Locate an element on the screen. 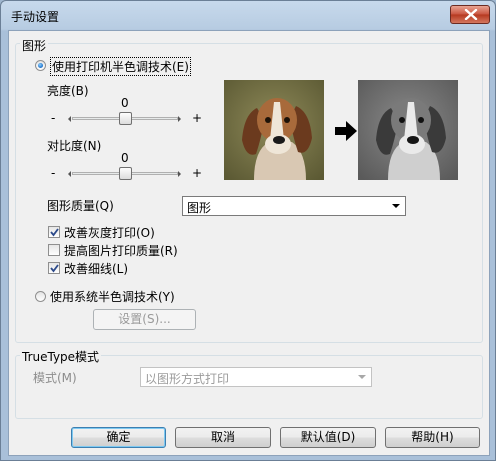  contrast-label: 对比度(N) is located at coordinates (74, 146).